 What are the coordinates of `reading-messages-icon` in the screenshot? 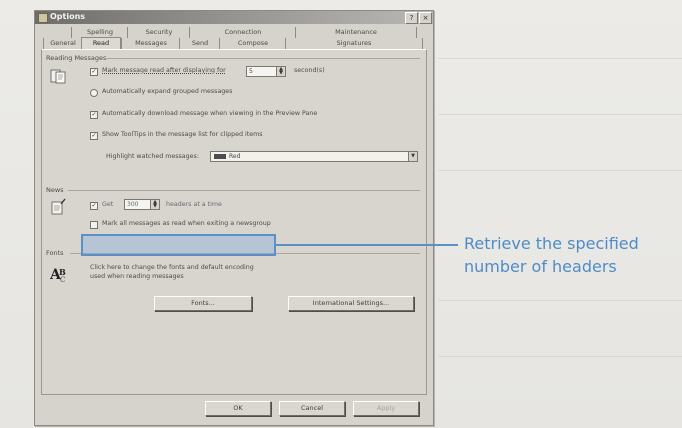 It's located at (58, 76).